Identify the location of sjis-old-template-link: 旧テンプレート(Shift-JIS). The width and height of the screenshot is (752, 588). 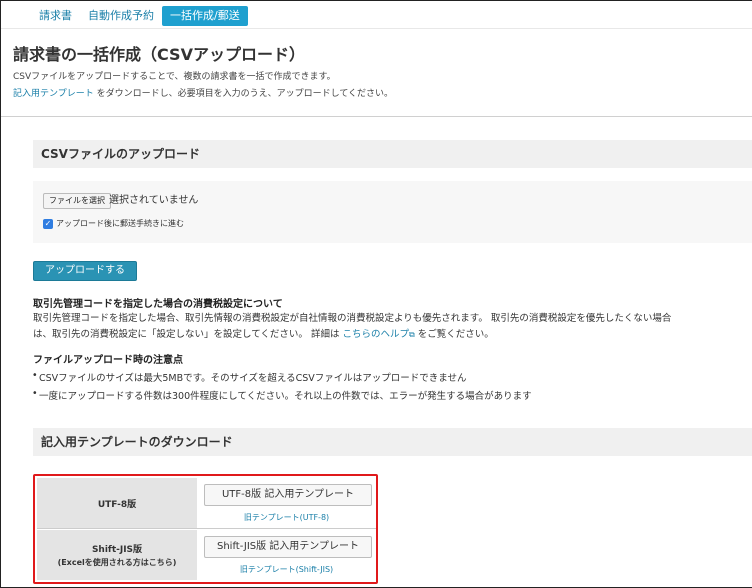
(286, 569).